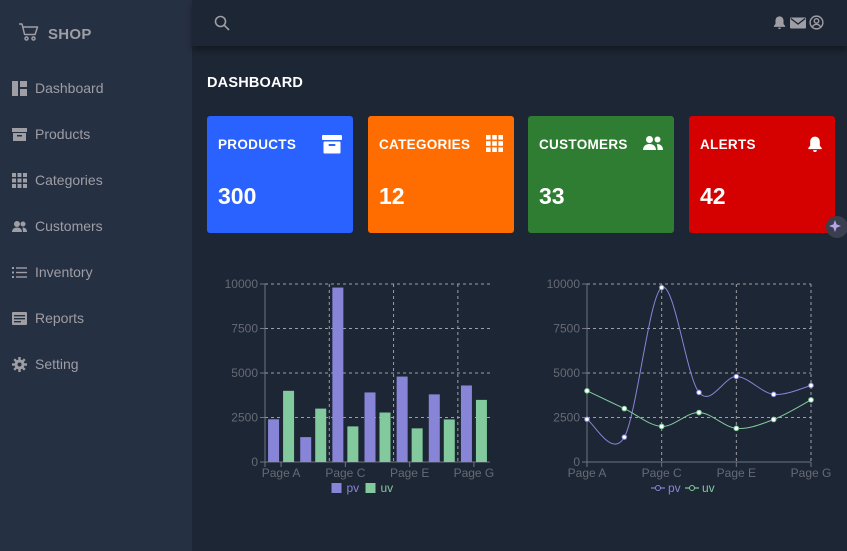 This screenshot has height=551, width=847. Describe the element at coordinates (699, 366) in the screenshot. I see `line-pv` at that location.